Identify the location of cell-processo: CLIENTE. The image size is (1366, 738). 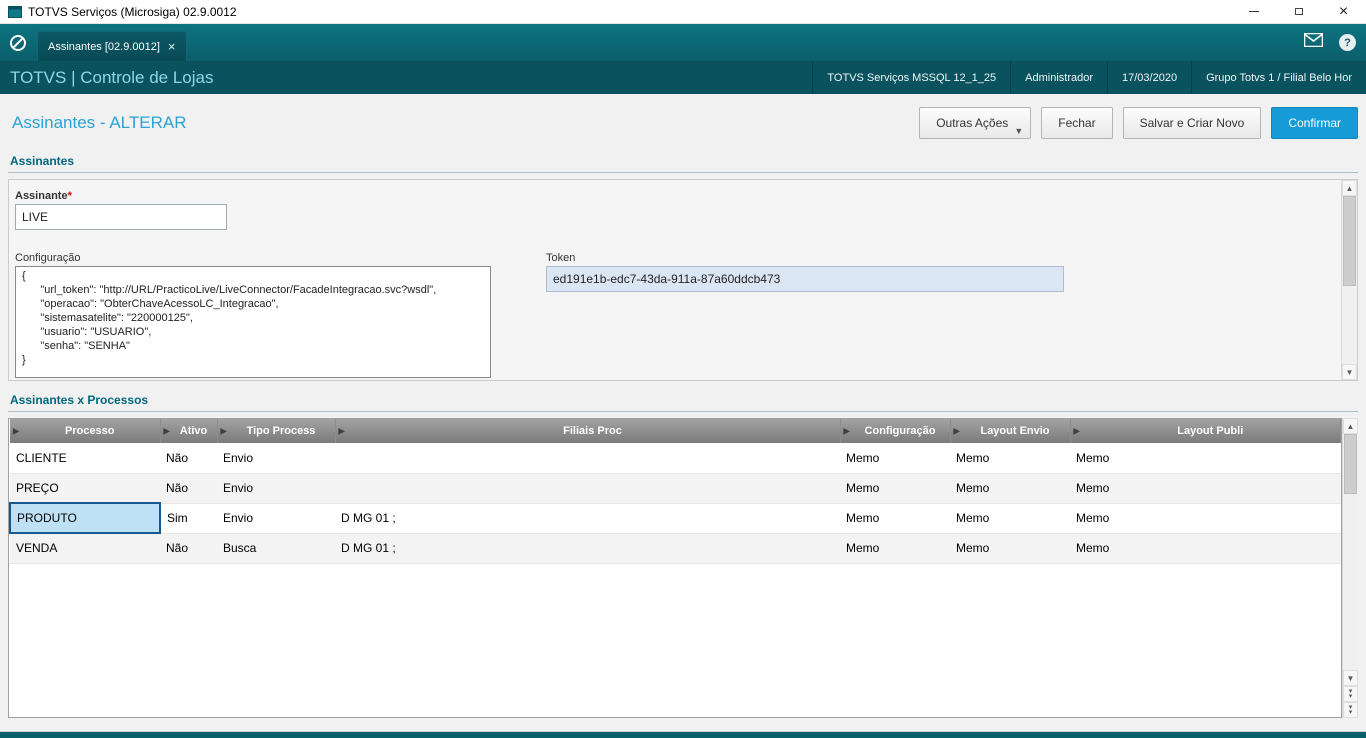
(85, 458).